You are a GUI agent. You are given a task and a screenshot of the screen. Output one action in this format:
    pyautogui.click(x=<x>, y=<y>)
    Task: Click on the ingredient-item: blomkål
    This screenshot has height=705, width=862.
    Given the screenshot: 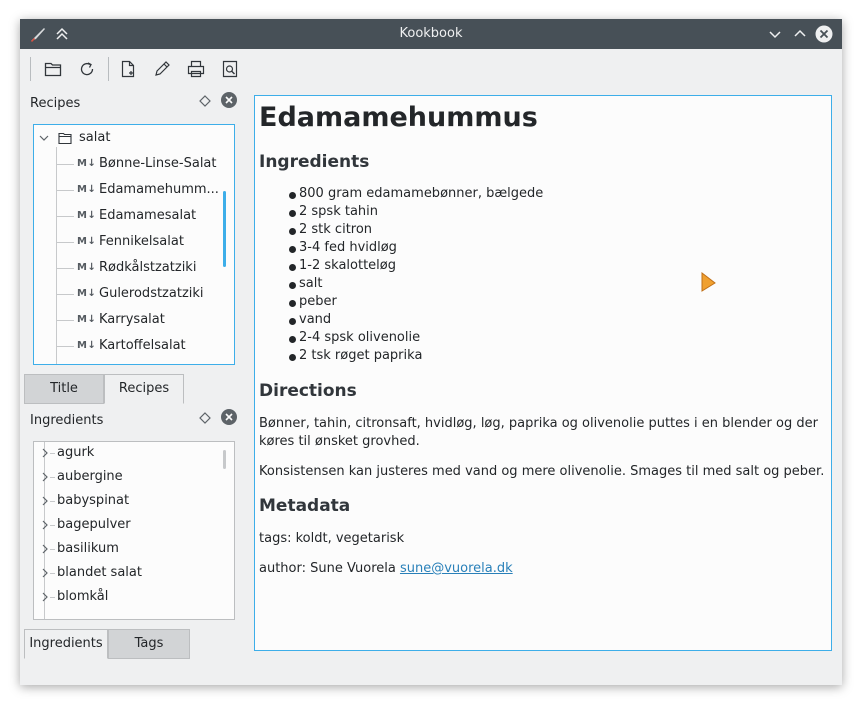 What is the action you would take?
    pyautogui.click(x=134, y=597)
    